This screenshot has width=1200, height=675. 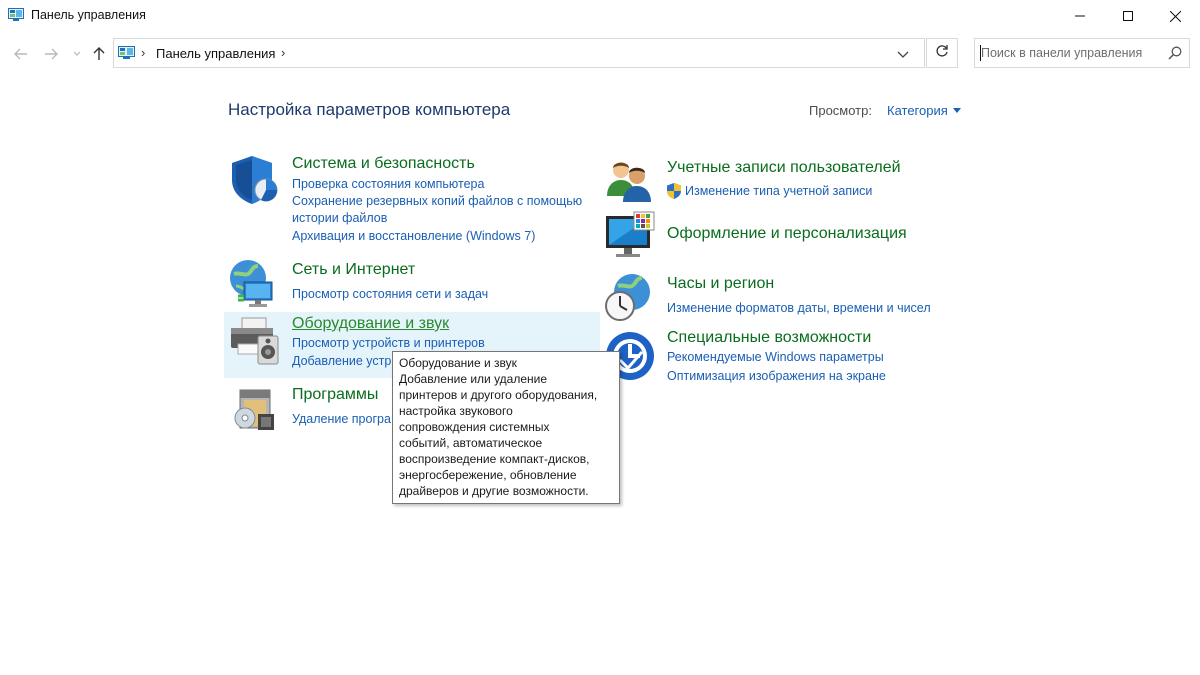 I want to click on link-check-computer-status: Проверка состояния компьютера, so click(x=388, y=184).